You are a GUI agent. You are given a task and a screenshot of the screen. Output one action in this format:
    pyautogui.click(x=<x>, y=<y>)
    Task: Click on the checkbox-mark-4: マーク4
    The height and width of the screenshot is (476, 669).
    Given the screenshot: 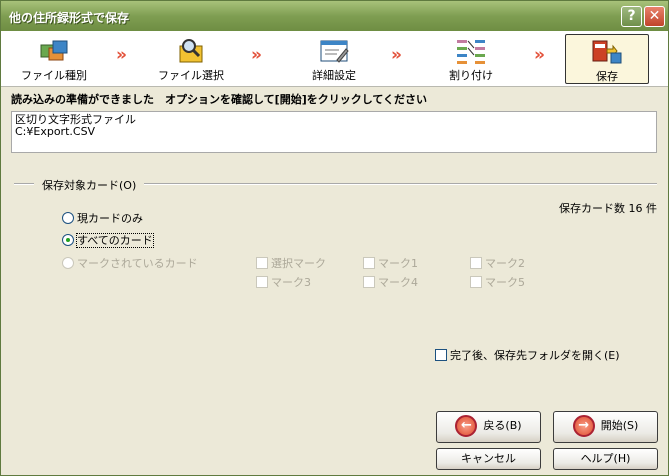 What is the action you would take?
    pyautogui.click(x=390, y=281)
    